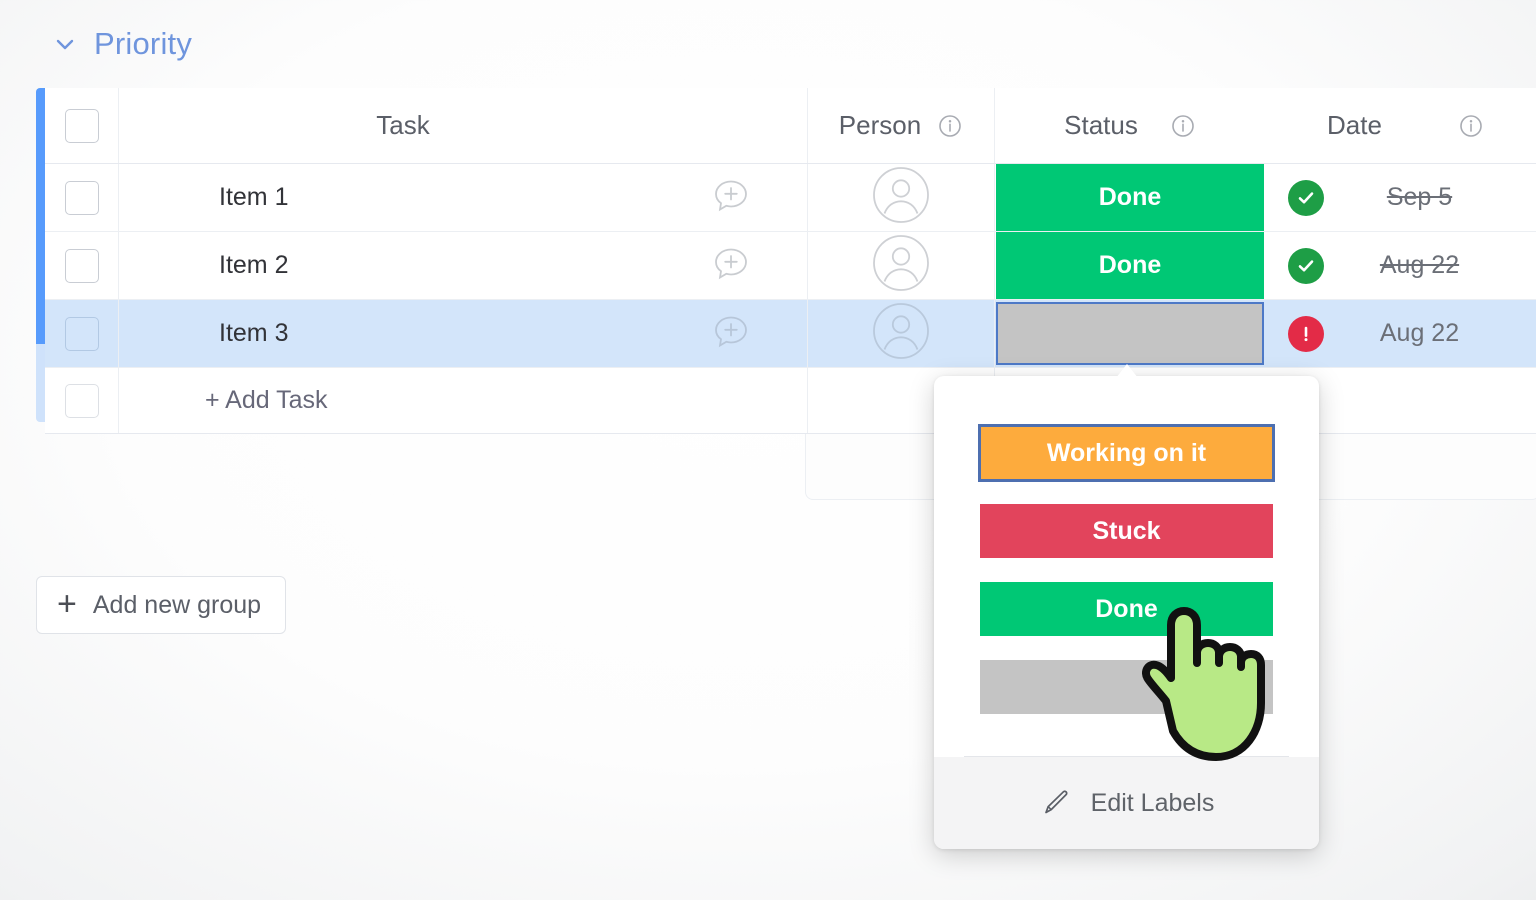 Image resolution: width=1536 pixels, height=900 pixels. Describe the element at coordinates (1400, 125) in the screenshot. I see `column-header-date: Date` at that location.